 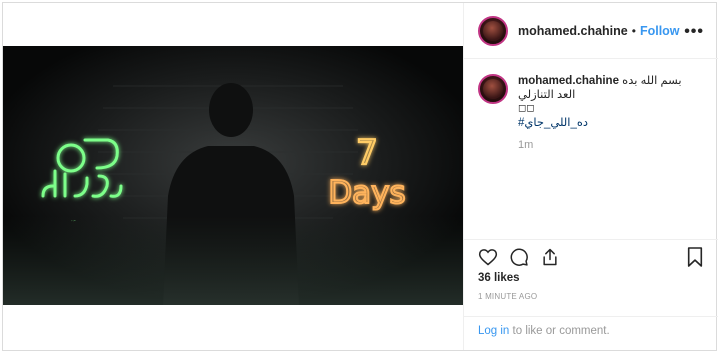 I want to click on avatar, so click(x=493, y=30).